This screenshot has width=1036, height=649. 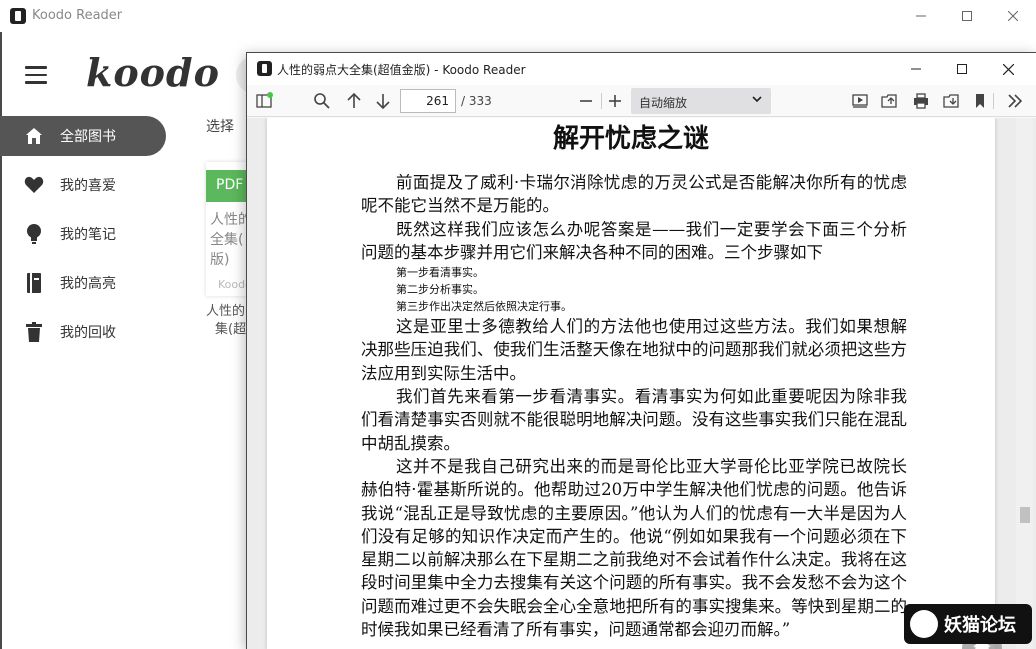 I want to click on minus-icon, so click(x=586, y=101).